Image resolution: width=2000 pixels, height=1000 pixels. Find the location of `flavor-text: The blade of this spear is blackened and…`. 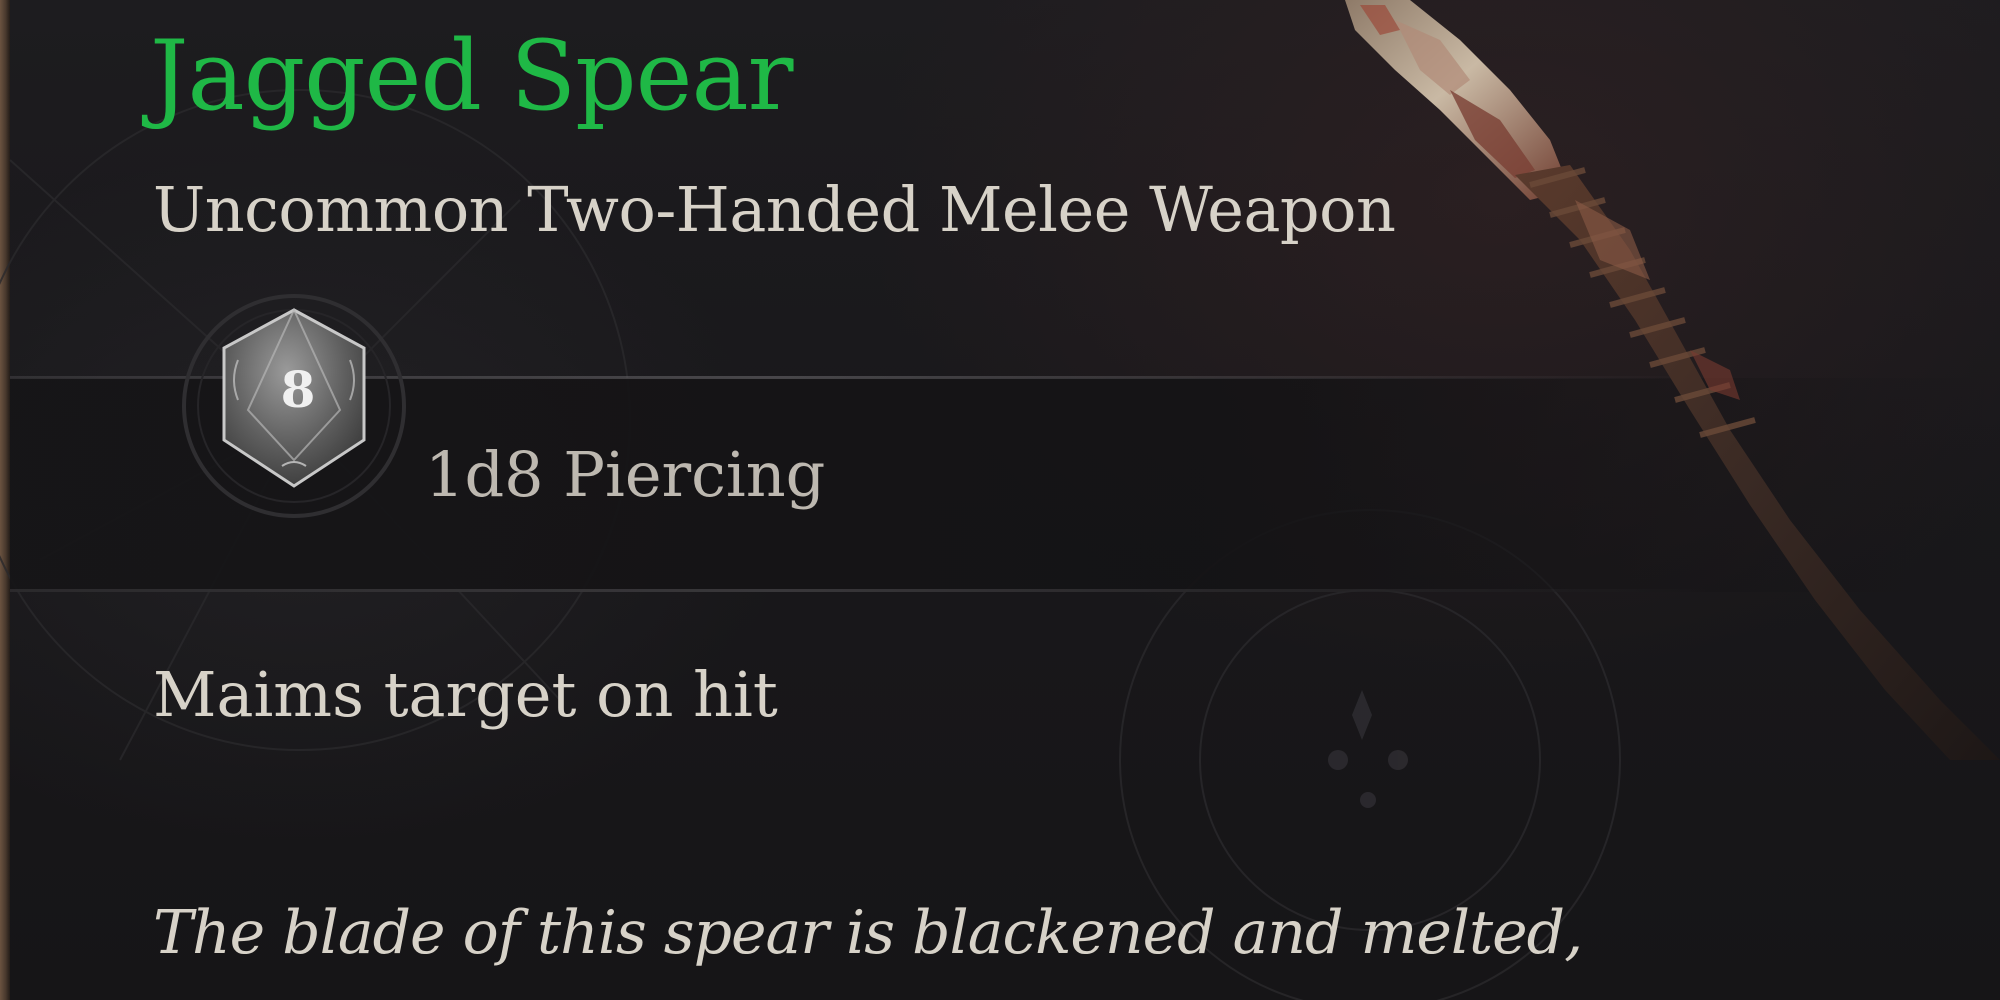

flavor-text: The blade of this spear is blackened and… is located at coordinates (868, 933).